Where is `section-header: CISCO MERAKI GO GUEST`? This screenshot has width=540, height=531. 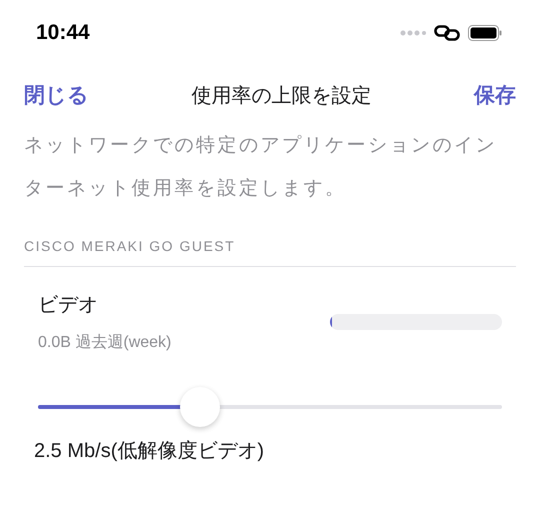 section-header: CISCO MERAKI GO GUEST is located at coordinates (270, 252).